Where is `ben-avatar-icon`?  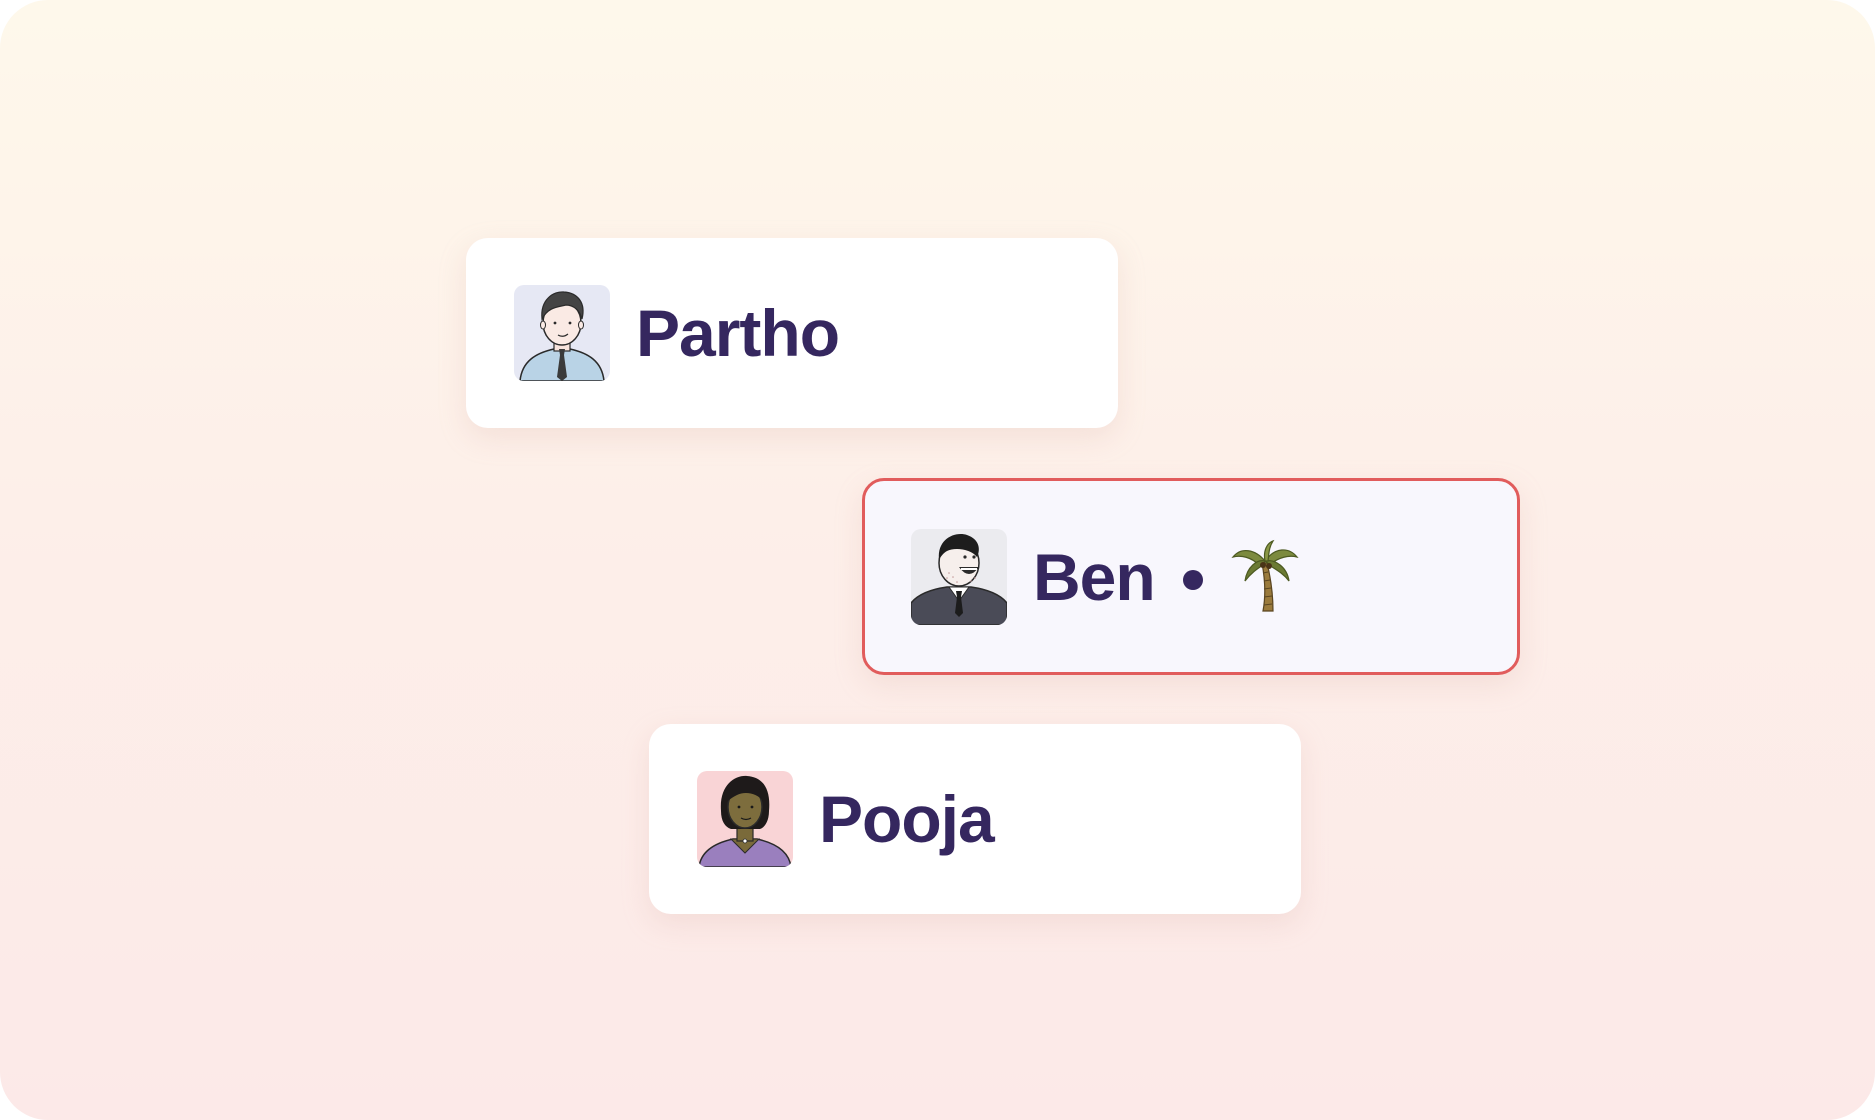 ben-avatar-icon is located at coordinates (959, 576).